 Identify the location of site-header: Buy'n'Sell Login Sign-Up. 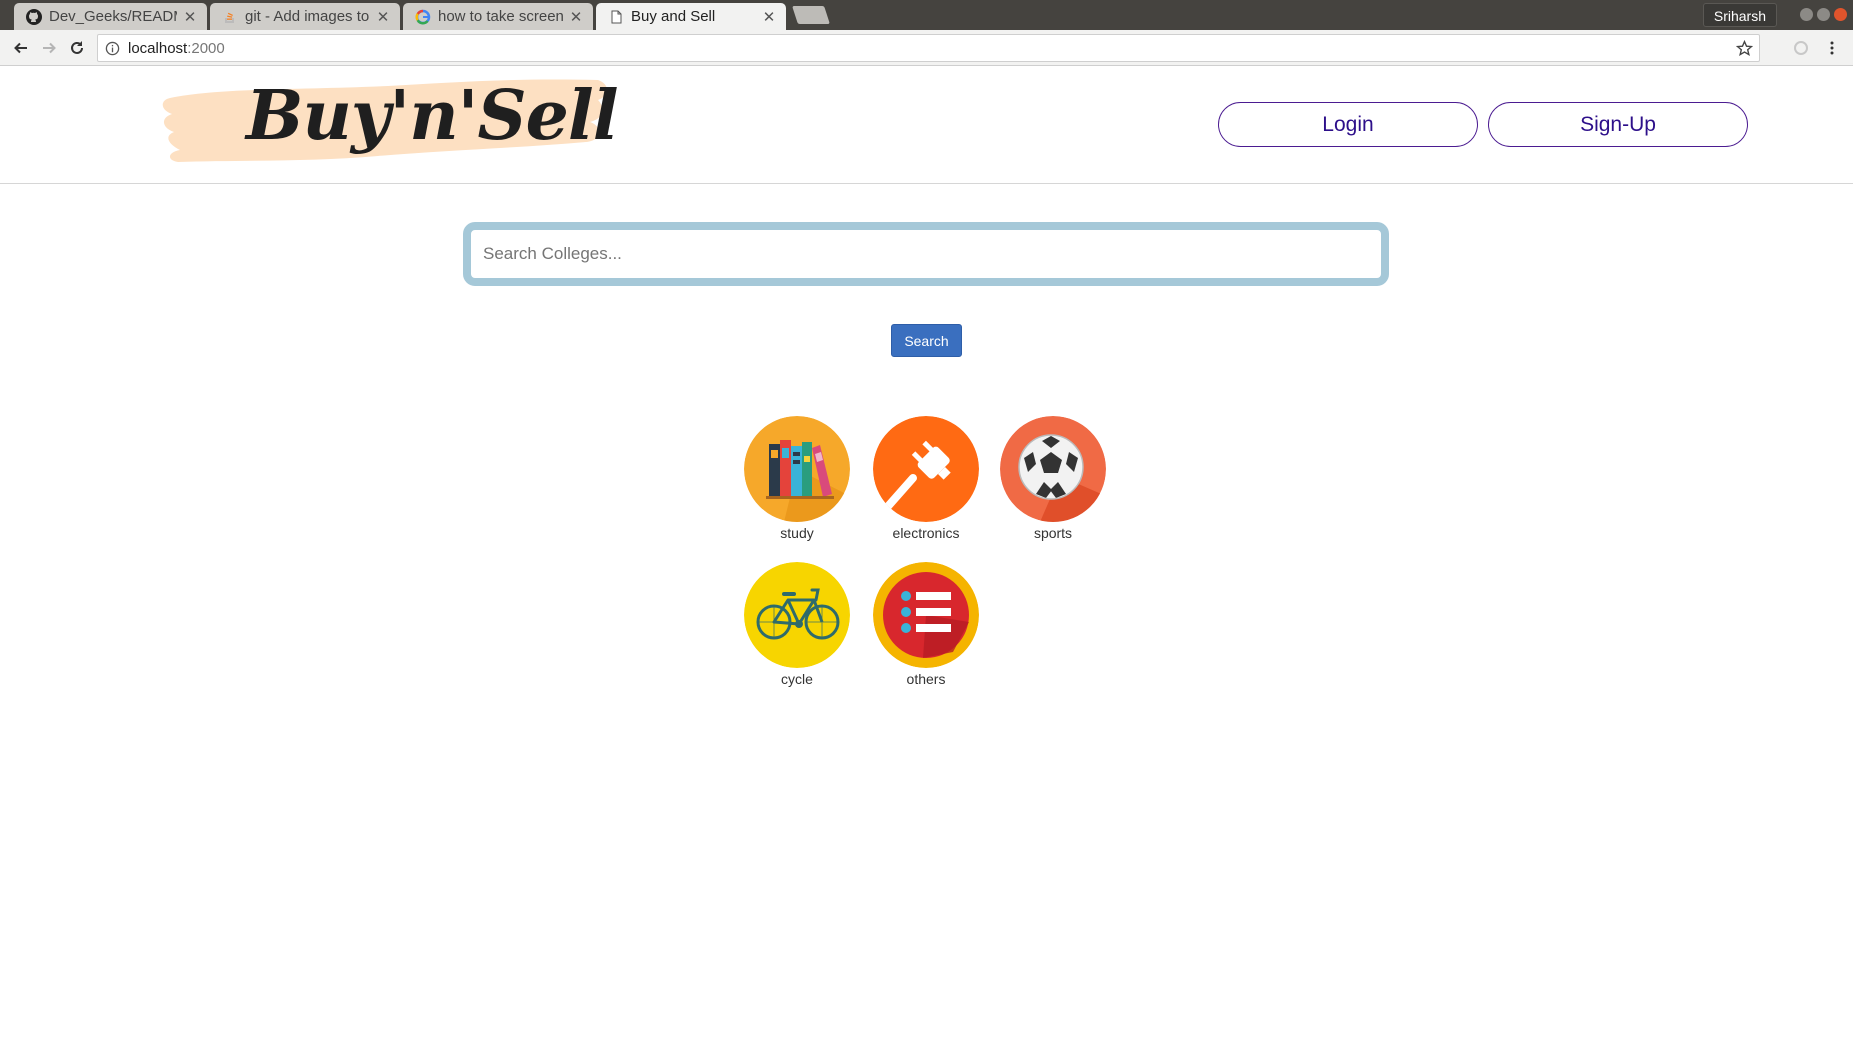
(926, 125).